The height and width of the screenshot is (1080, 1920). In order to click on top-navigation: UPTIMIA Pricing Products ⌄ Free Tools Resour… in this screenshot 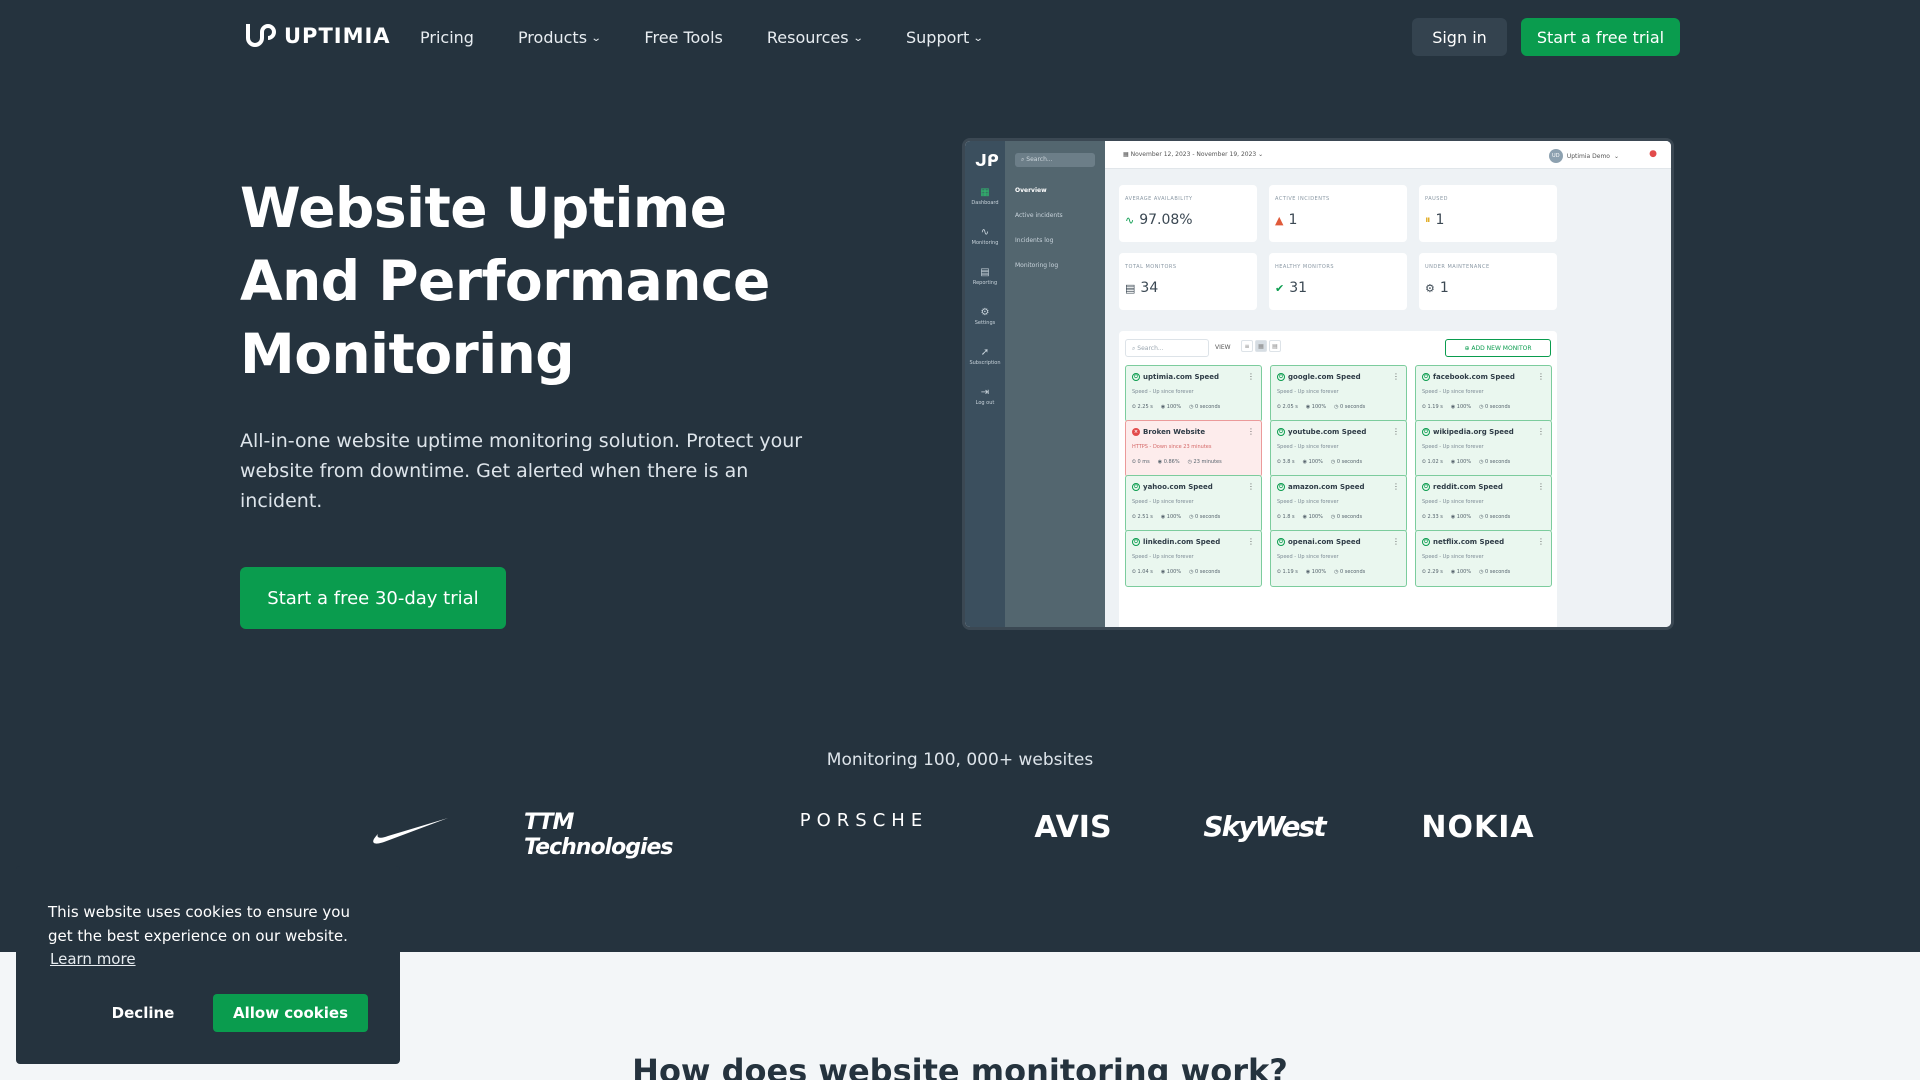, I will do `click(960, 39)`.